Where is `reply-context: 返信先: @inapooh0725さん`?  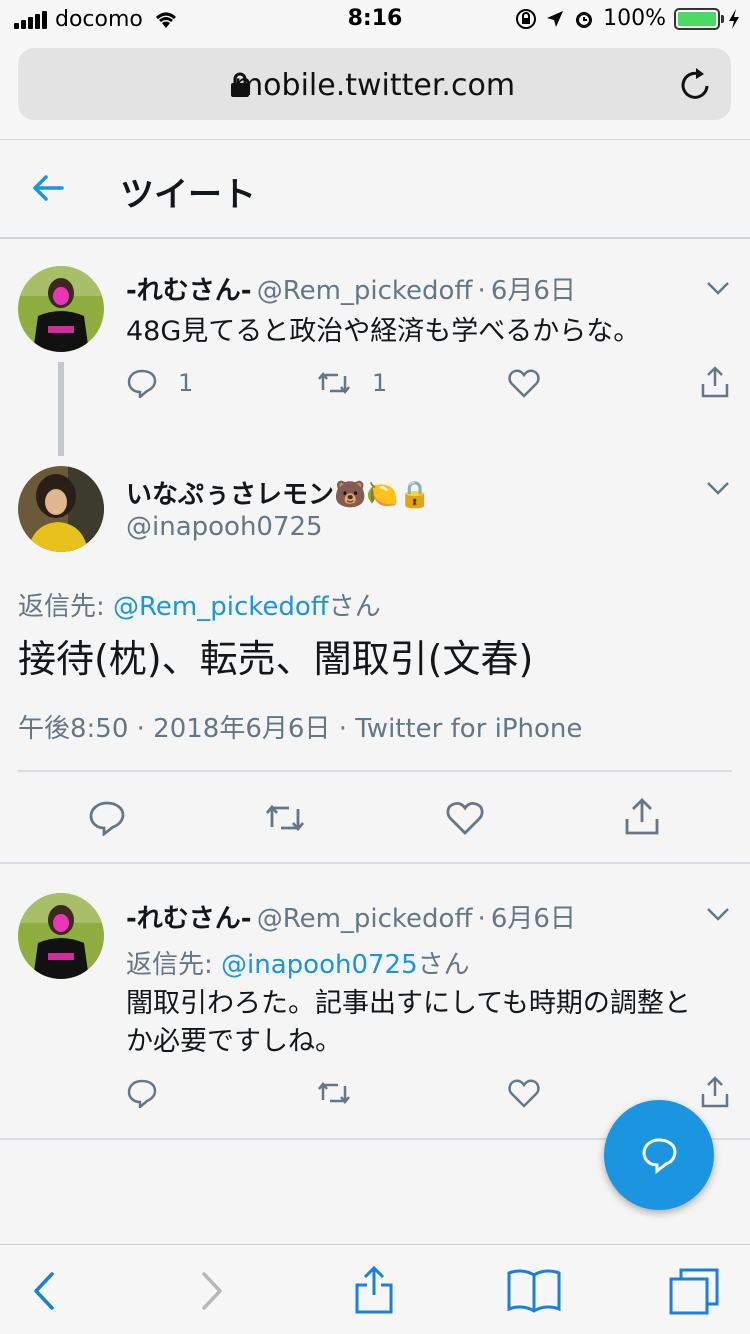
reply-context: 返信先: @inapooh0725さん is located at coordinates (298, 962).